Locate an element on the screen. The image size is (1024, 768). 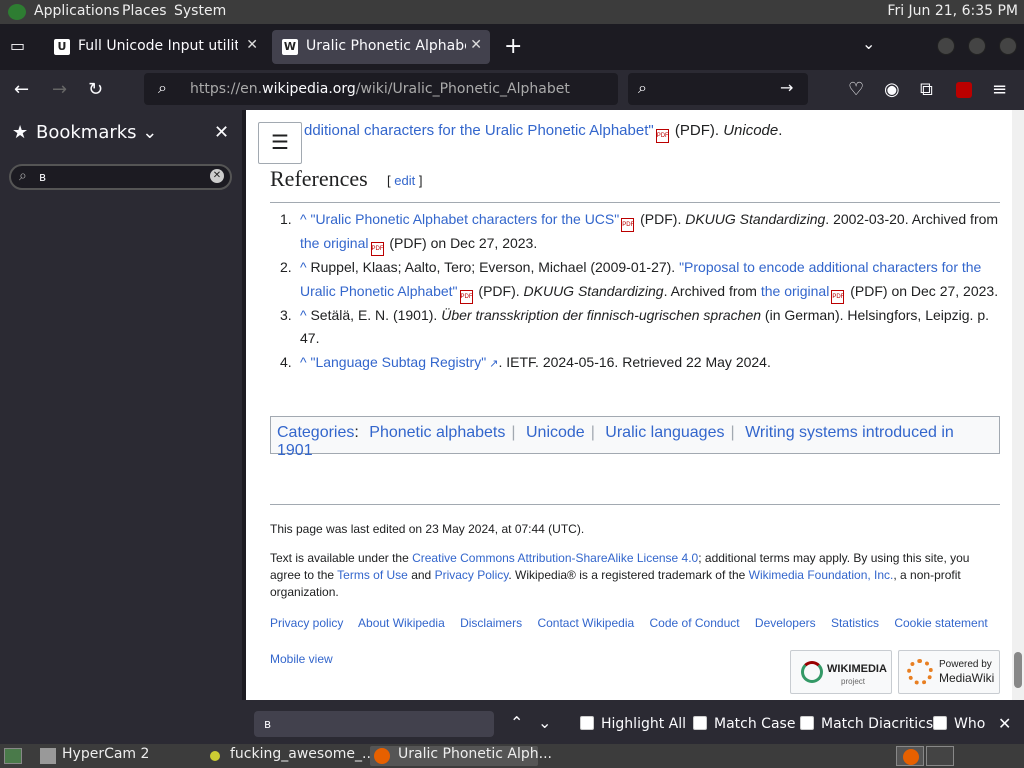
match-diacritics-label: Match Diacritics is located at coordinates (877, 724).